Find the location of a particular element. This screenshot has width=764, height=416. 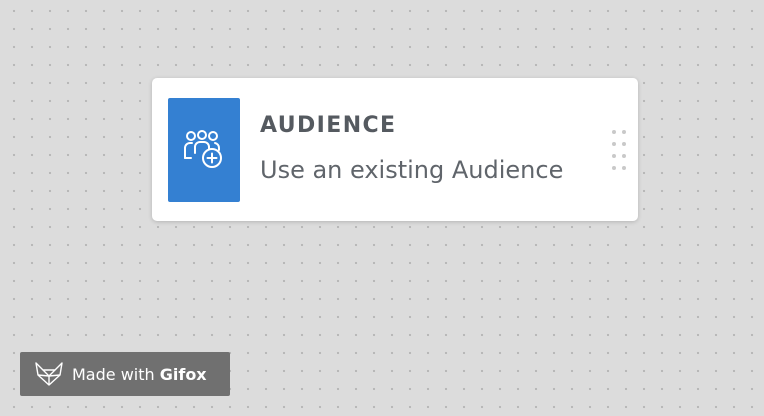

watermark-brand: Gifox is located at coordinates (183, 374).